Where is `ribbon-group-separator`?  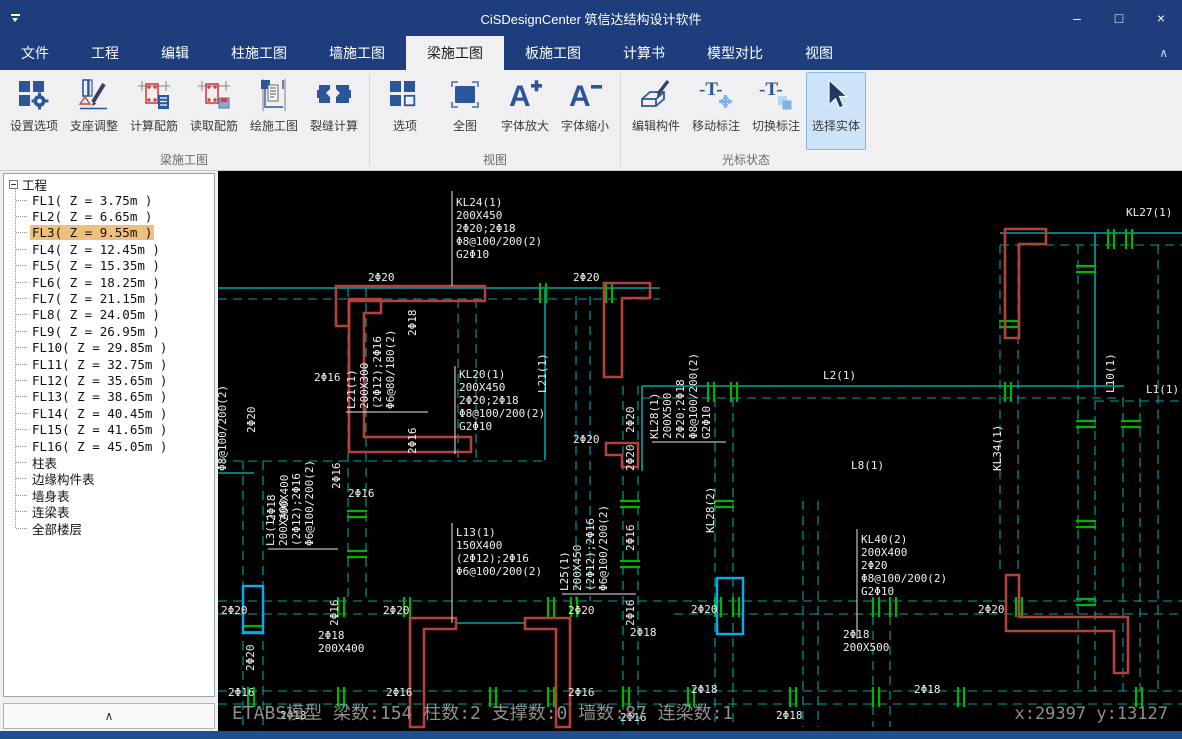
ribbon-group-separator is located at coordinates (369, 120).